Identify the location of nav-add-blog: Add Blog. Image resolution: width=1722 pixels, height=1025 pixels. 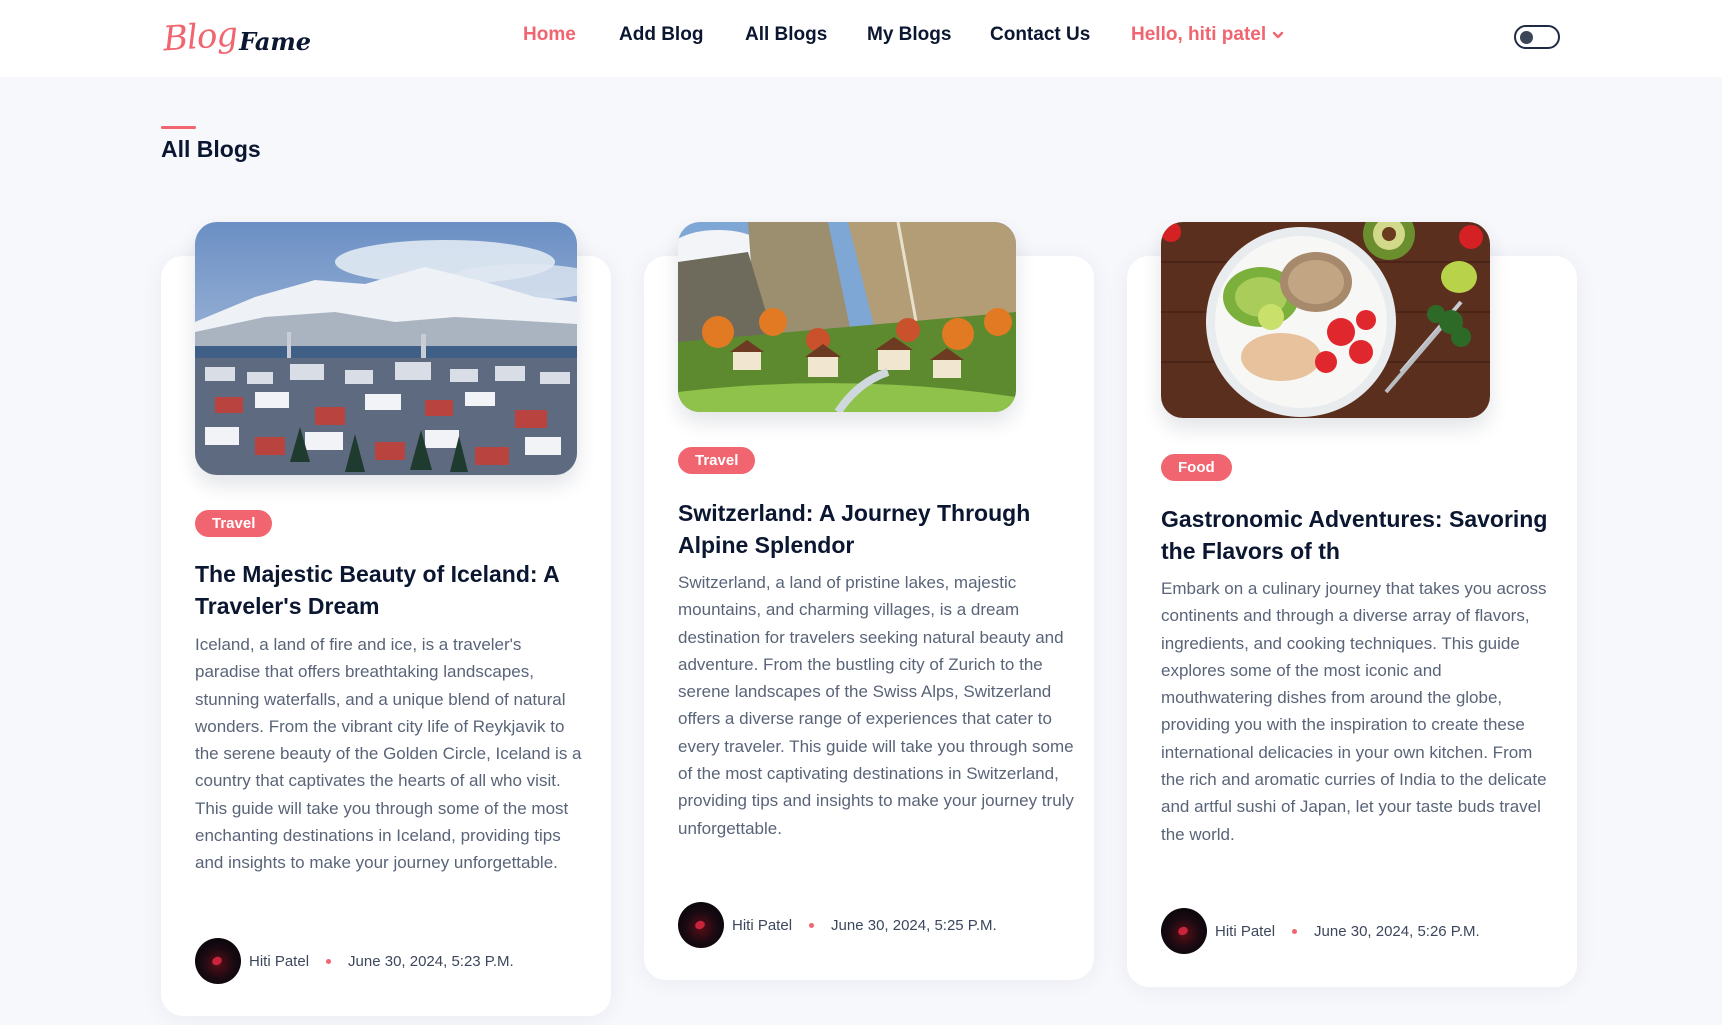
(661, 35).